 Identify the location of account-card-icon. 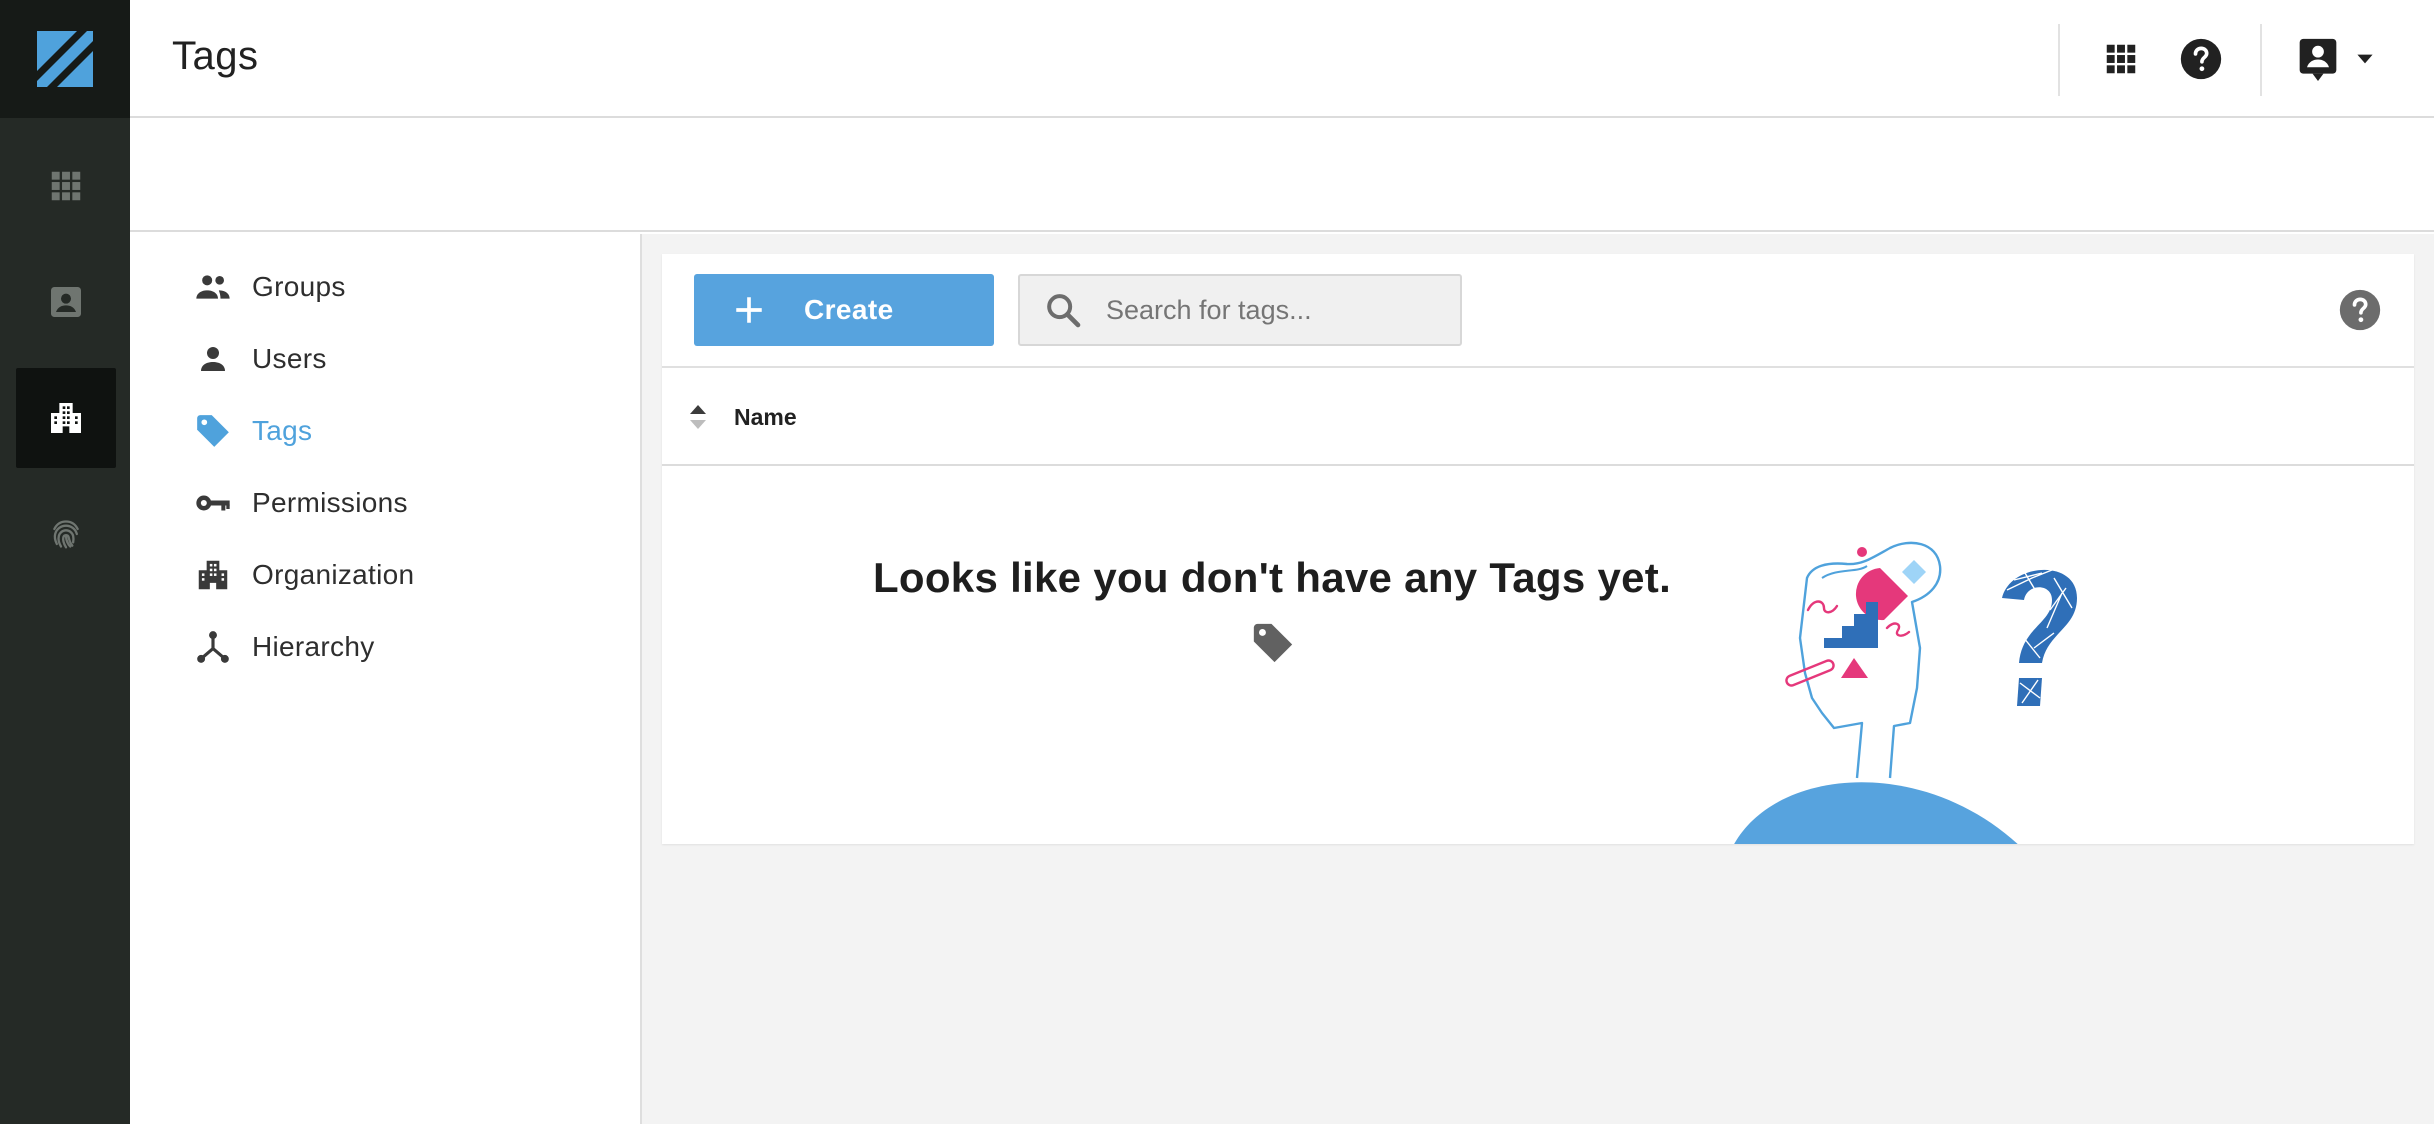
(2318, 59).